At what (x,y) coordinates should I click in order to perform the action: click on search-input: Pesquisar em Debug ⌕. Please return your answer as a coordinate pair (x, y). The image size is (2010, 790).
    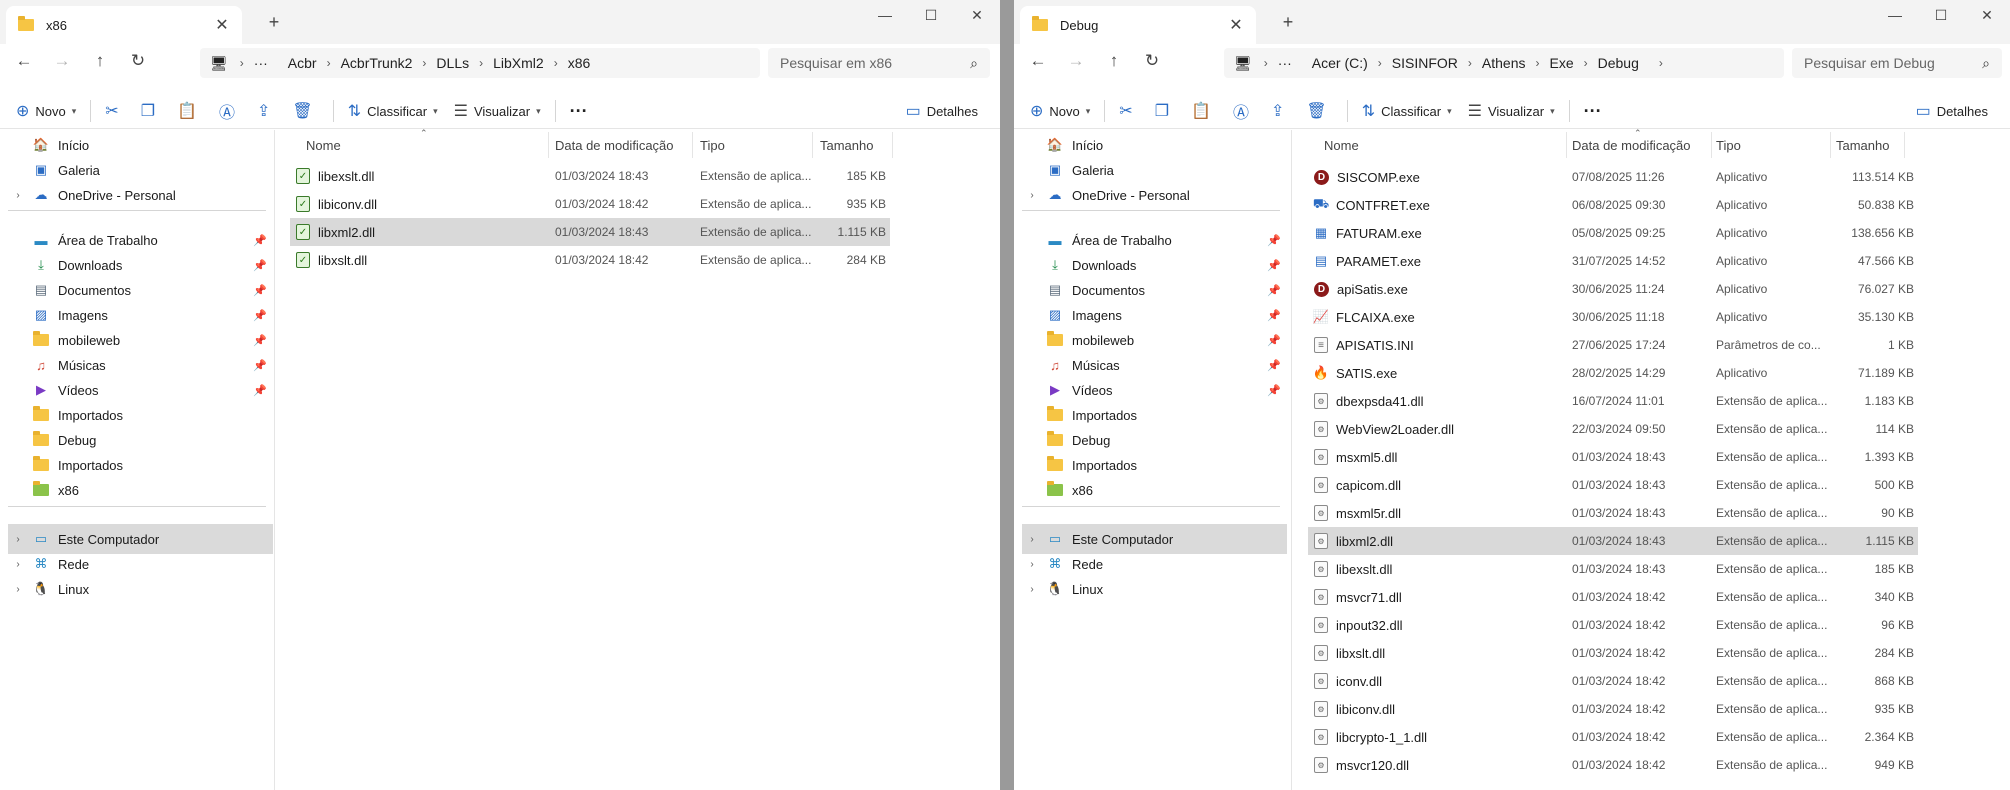
    Looking at the image, I should click on (1897, 63).